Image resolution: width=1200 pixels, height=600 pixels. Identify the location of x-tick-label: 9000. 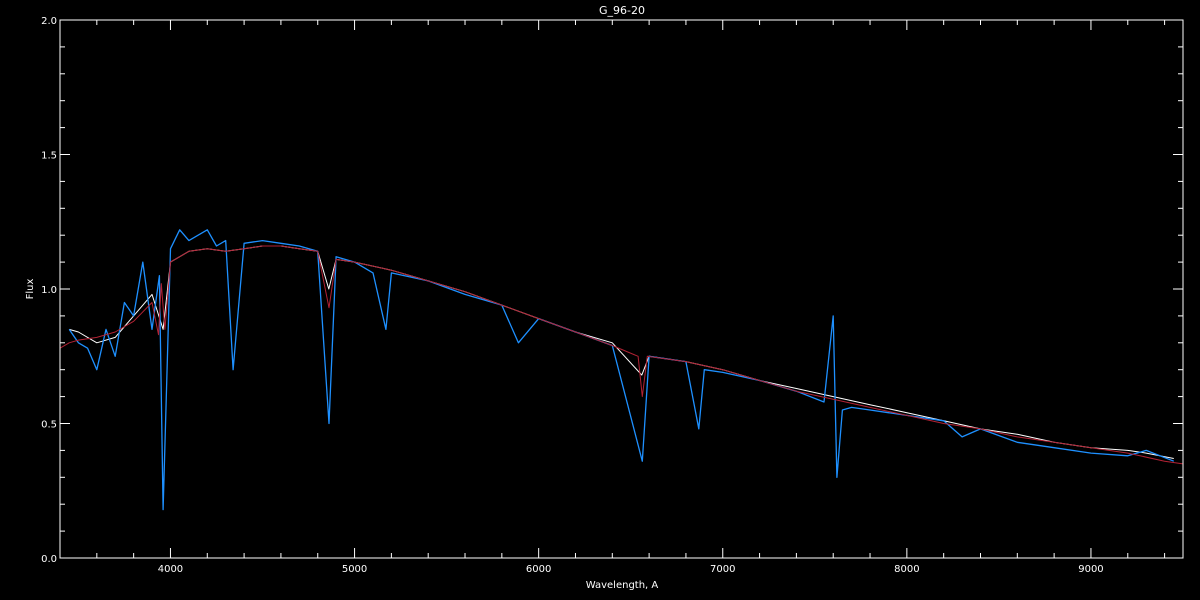
(1090, 569).